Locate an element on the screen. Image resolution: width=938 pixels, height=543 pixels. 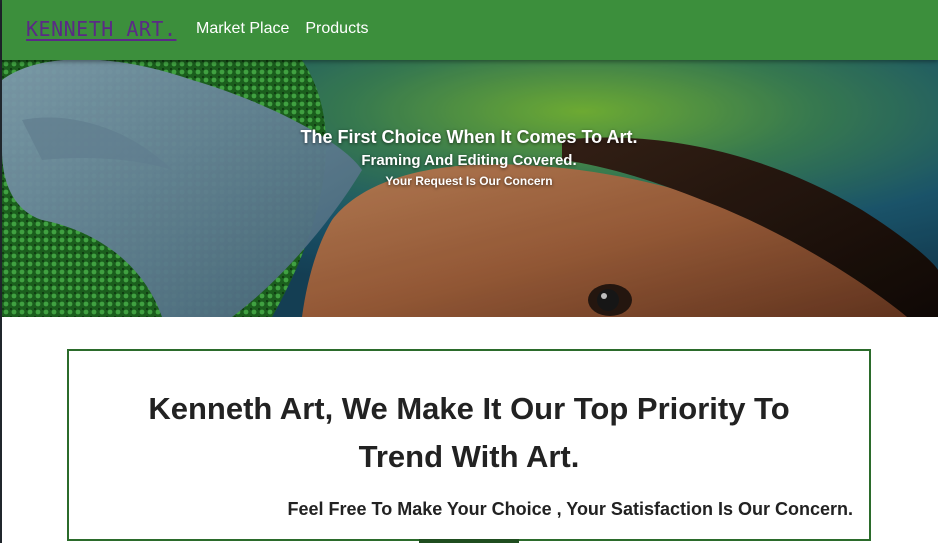
nav-links: Market Place Products is located at coordinates (282, 29).